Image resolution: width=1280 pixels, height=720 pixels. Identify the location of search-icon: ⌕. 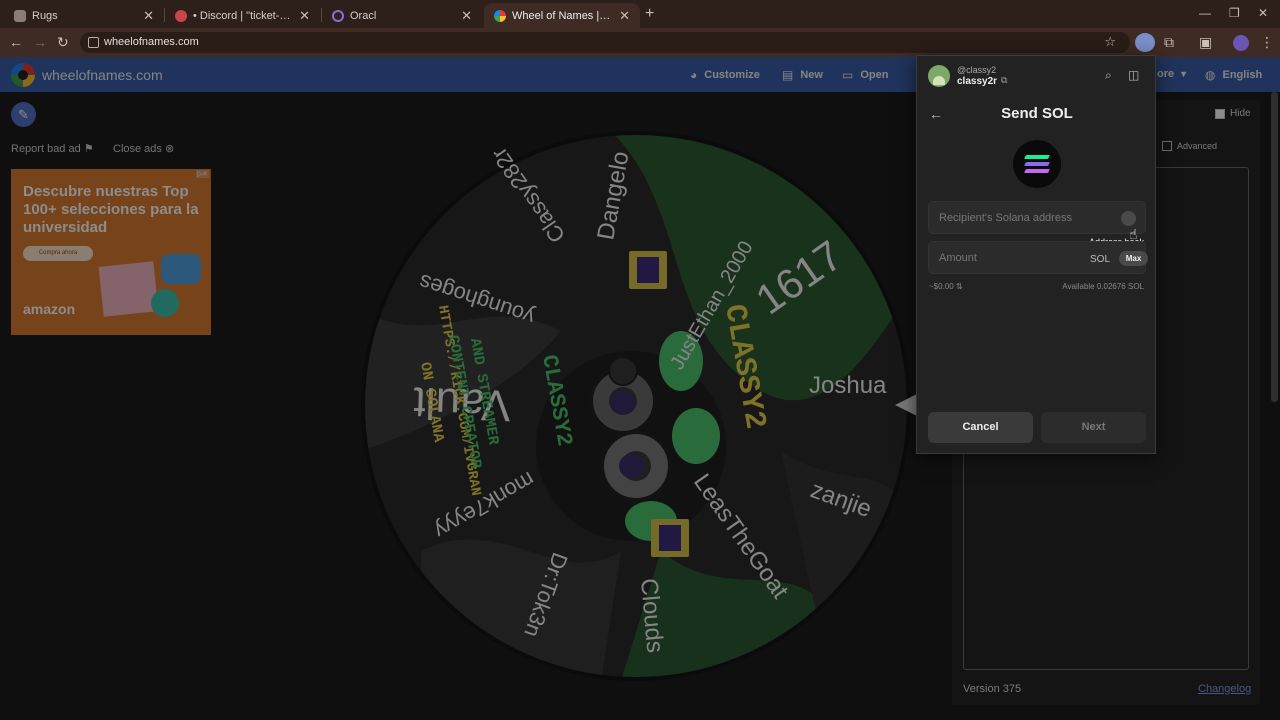
(1108, 75).